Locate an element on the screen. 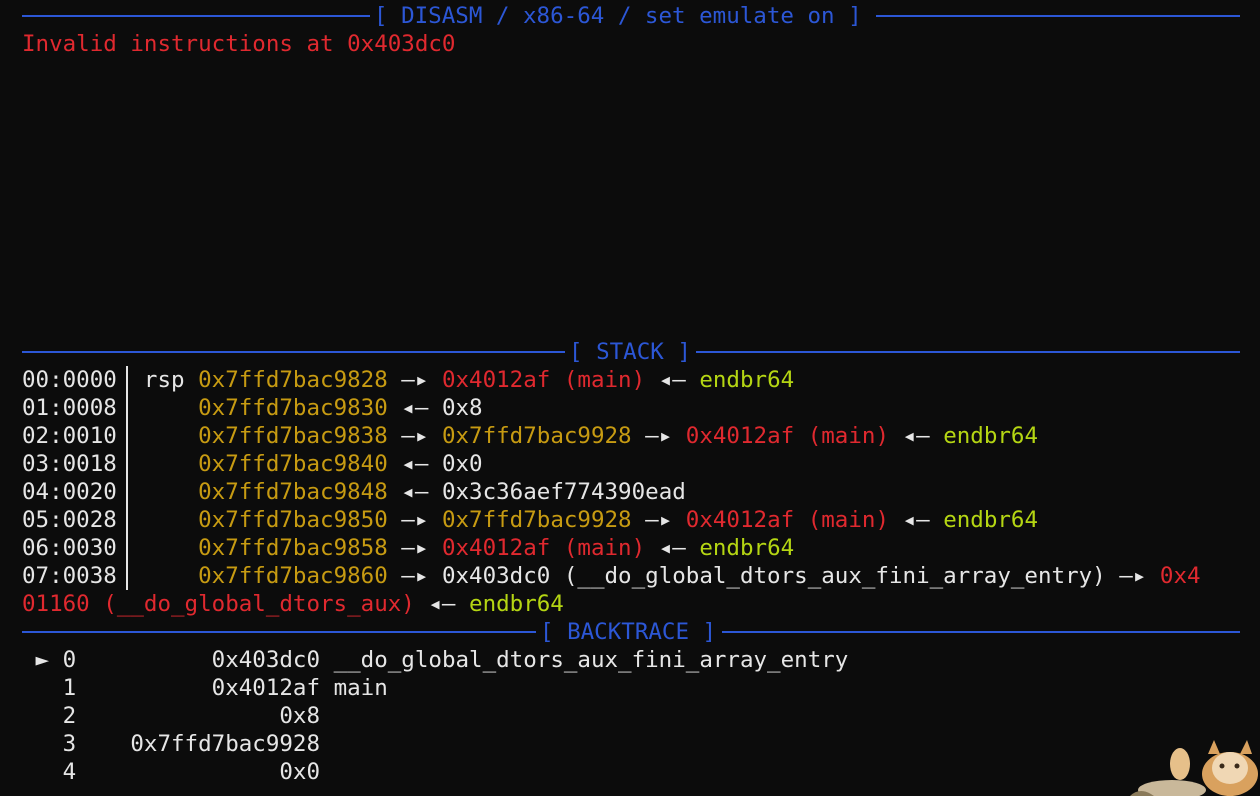 Image resolution: width=1260 pixels, height=796 pixels. stack-offset: 00:0000 is located at coordinates (69, 380).